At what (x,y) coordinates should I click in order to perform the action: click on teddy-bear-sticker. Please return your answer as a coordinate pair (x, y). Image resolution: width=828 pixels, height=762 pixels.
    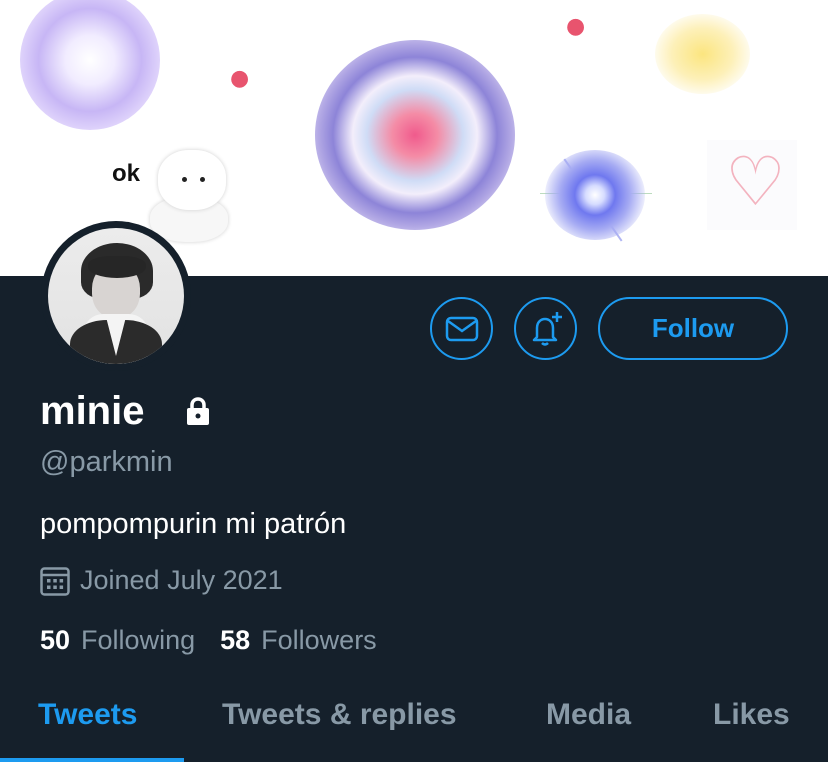
    Looking at the image, I should click on (187, 195).